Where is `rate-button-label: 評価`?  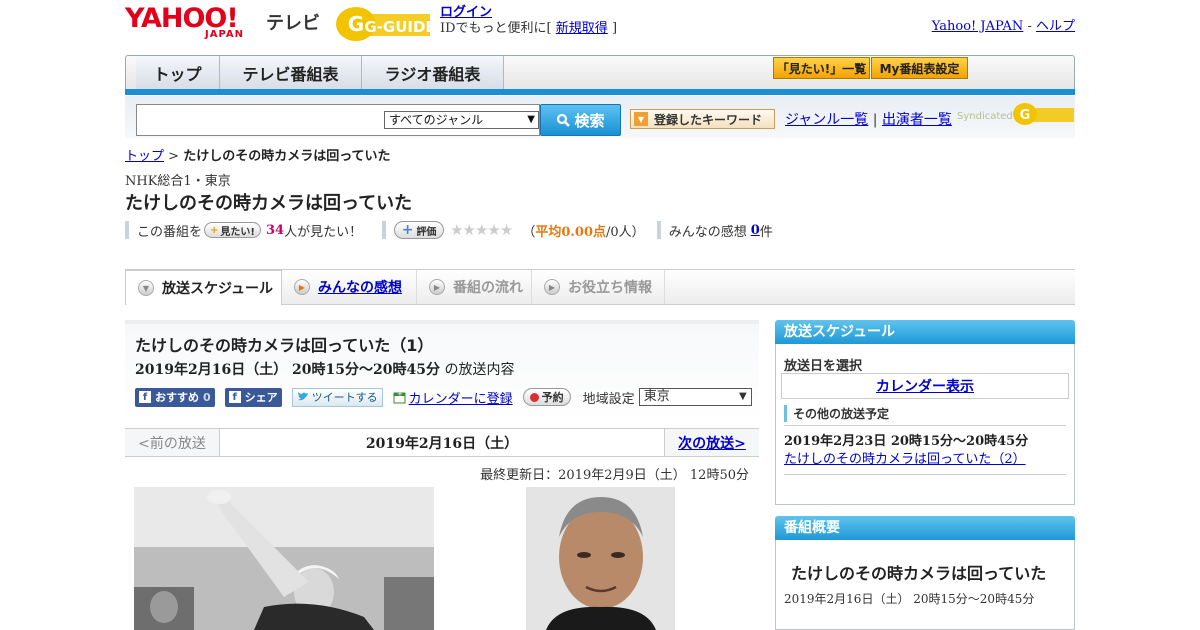
rate-button-label: 評価 is located at coordinates (426, 232).